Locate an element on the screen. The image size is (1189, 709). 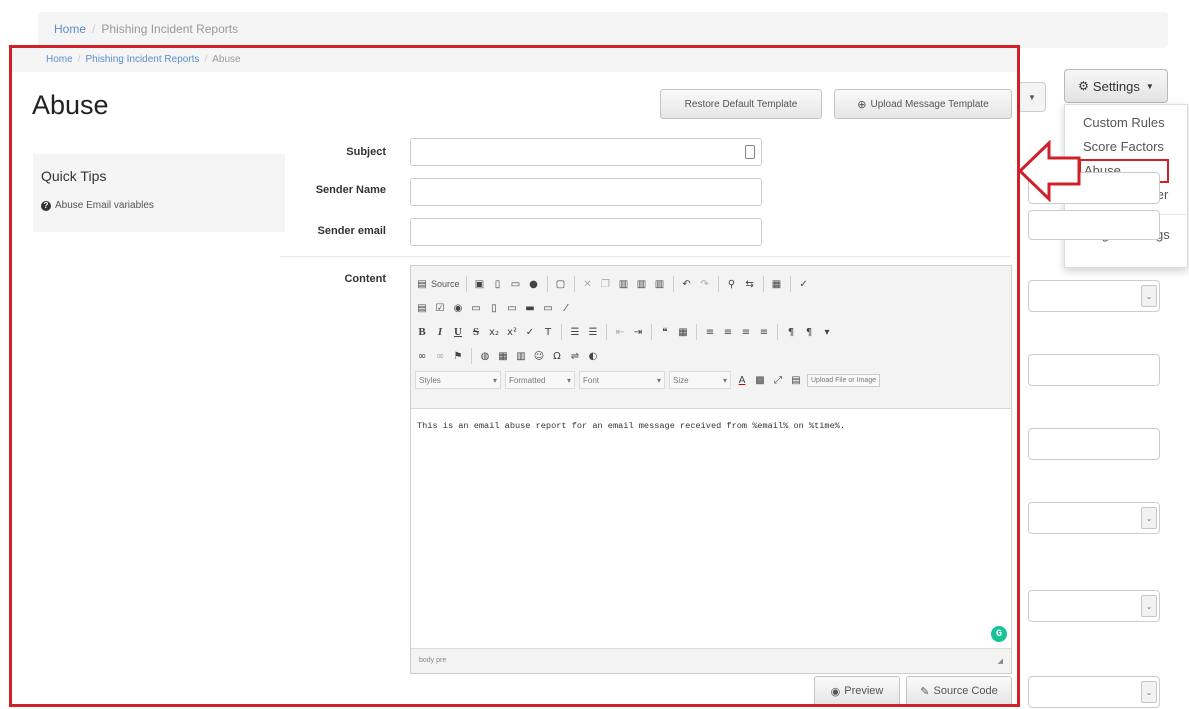
image-button-icon: ▭ is located at coordinates (548, 308).